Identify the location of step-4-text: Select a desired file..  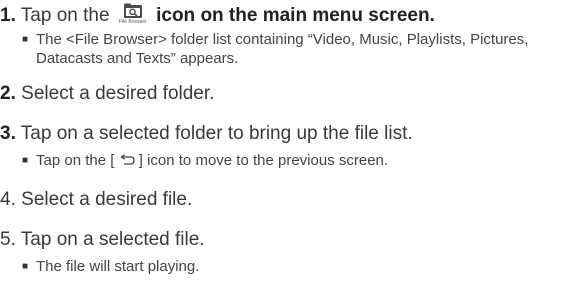
(107, 199).